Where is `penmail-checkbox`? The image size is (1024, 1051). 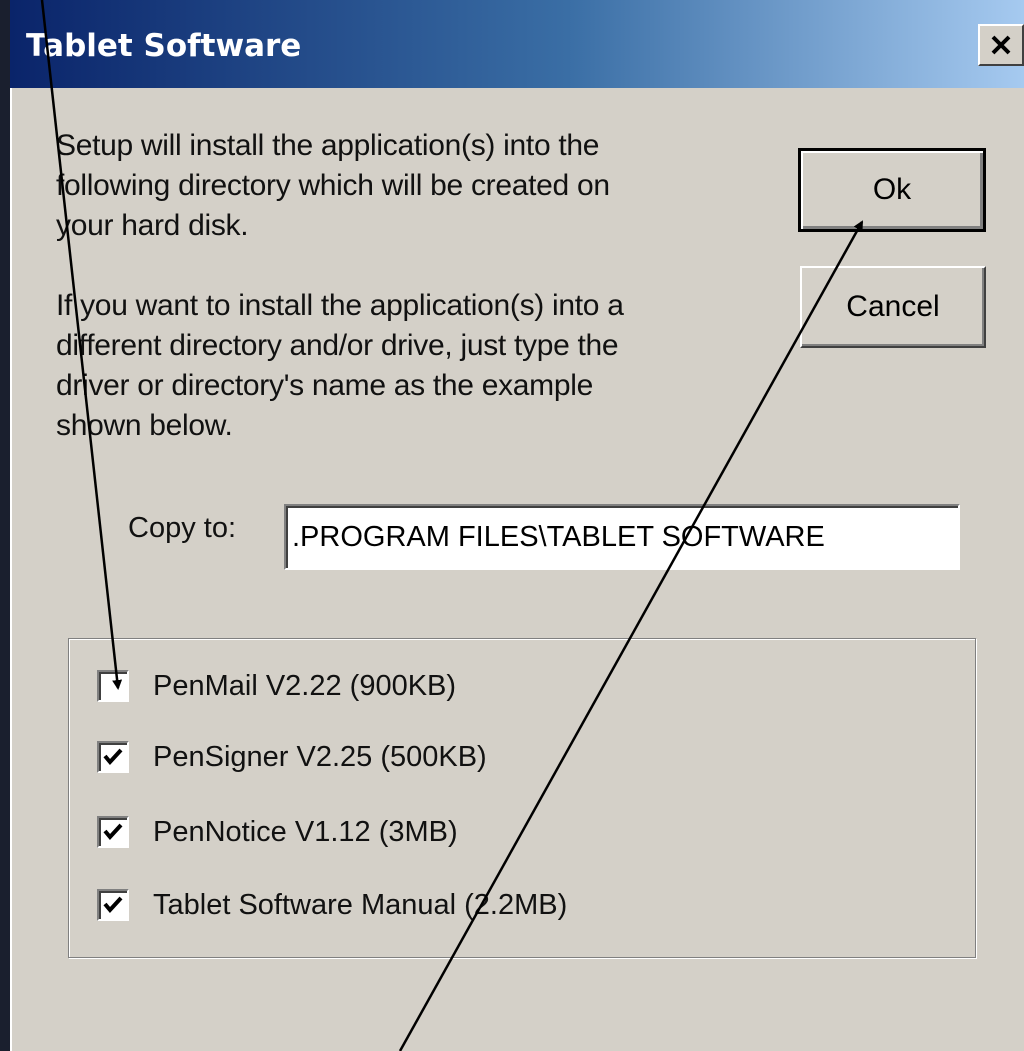 penmail-checkbox is located at coordinates (113, 686).